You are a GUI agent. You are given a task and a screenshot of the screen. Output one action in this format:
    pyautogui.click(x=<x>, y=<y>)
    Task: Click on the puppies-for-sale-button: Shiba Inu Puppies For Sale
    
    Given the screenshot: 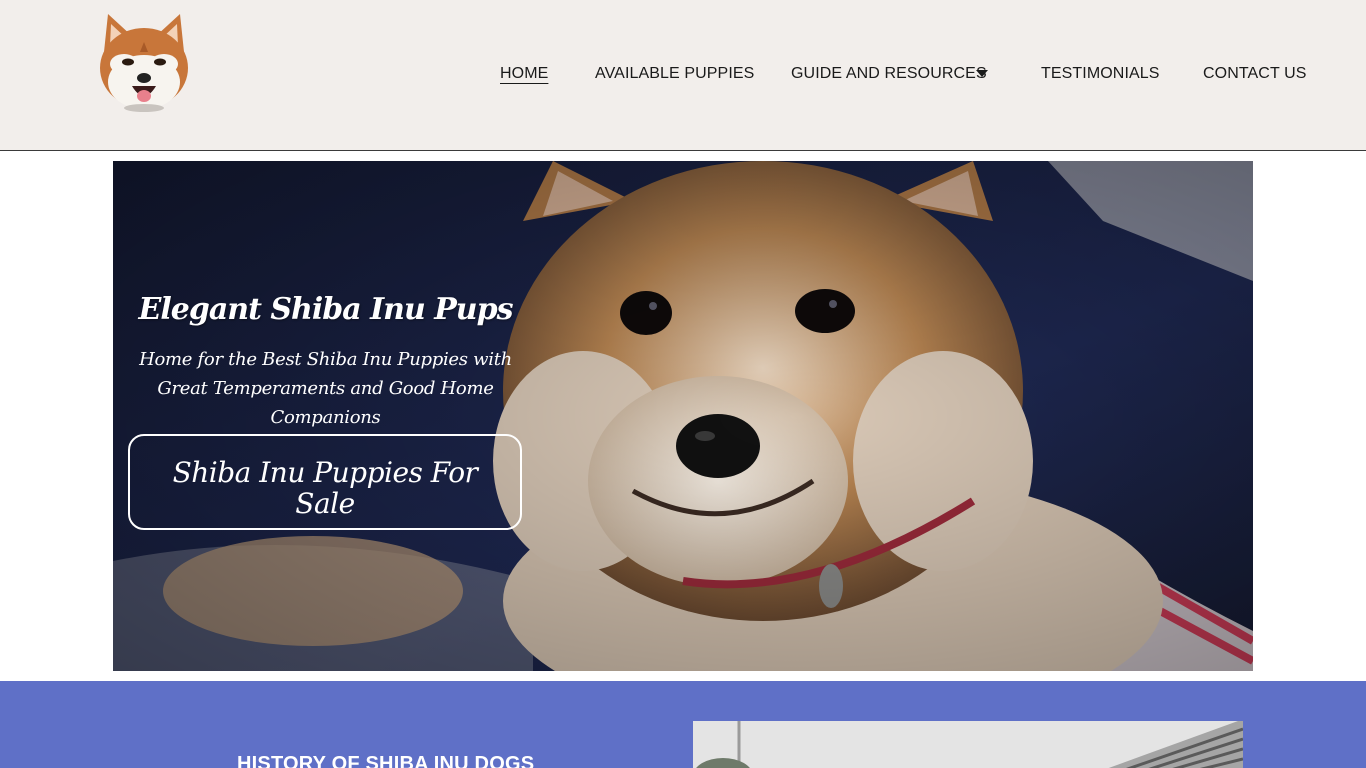 What is the action you would take?
    pyautogui.click(x=325, y=482)
    